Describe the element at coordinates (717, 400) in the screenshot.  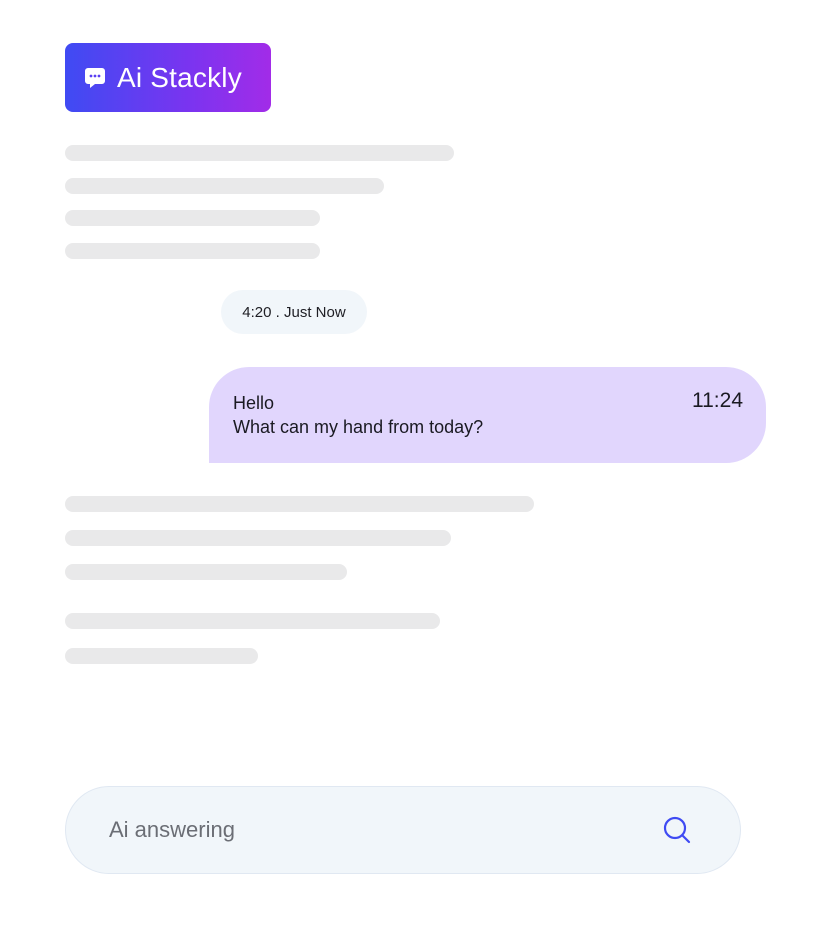
I see `message-time: 11:24` at that location.